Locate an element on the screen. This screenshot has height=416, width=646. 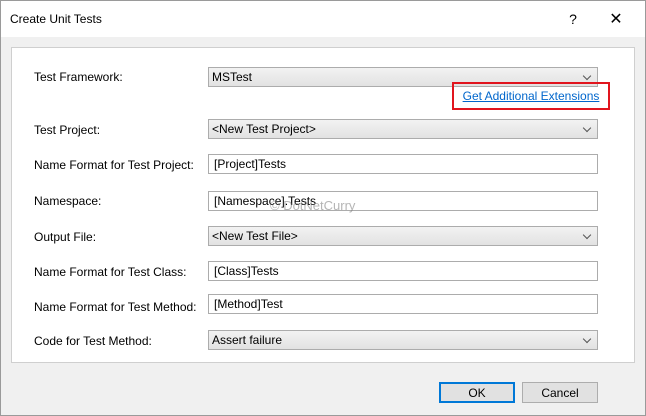
name-format-class-input is located at coordinates (403, 271).